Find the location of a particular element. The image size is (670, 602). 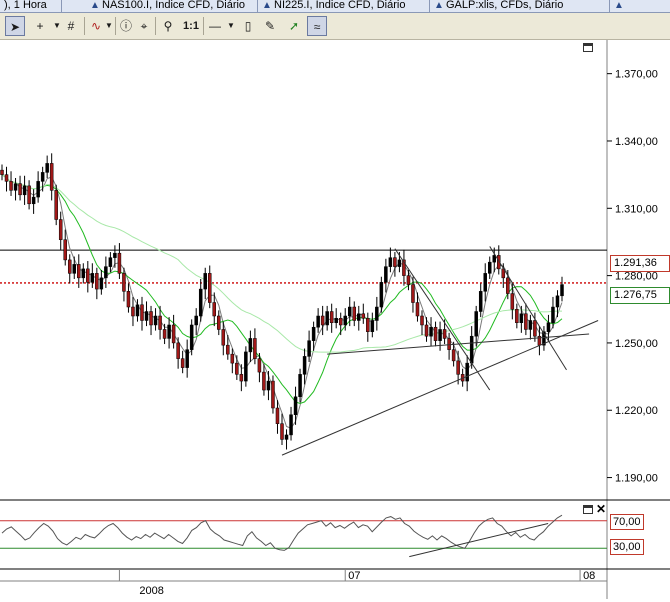

tab-1-hora: ), 1 Hora is located at coordinates (31, 6).